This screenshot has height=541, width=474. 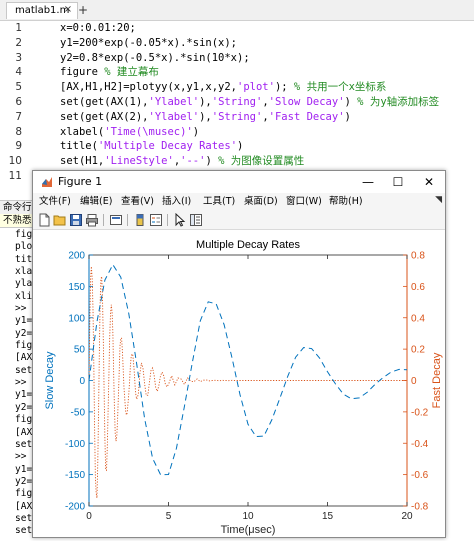 What do you see at coordinates (137, 202) in the screenshot?
I see `menu-view: 查看(V)` at bounding box center [137, 202].